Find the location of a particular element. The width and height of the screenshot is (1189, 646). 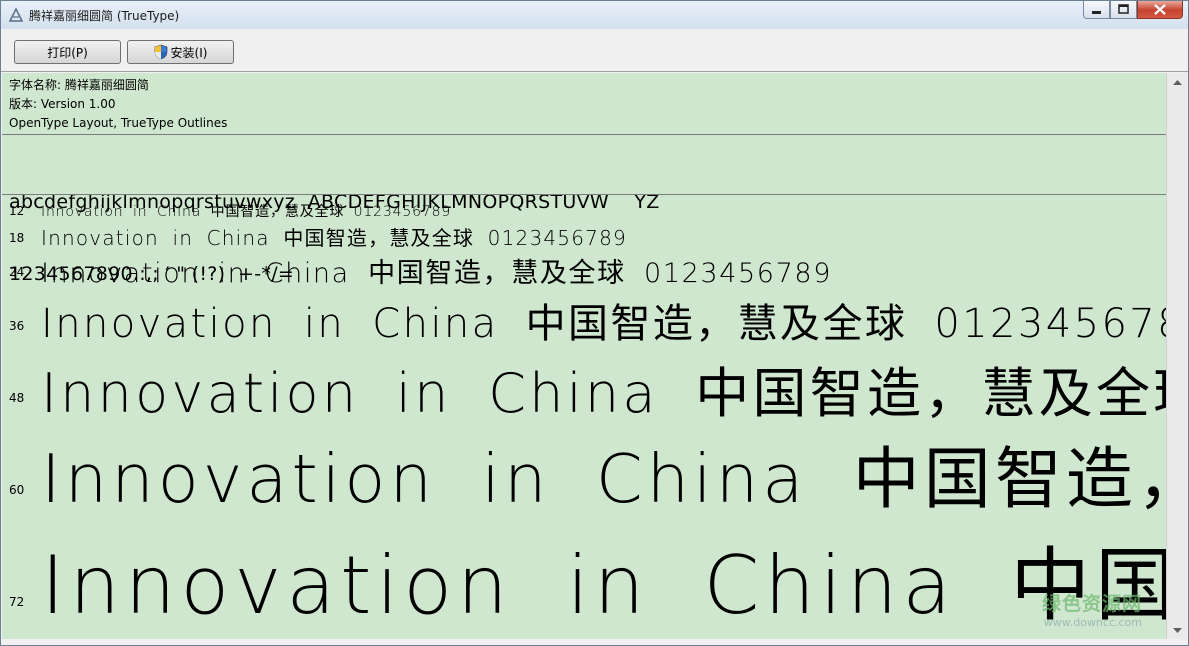

close-icon is located at coordinates (1160, 9).